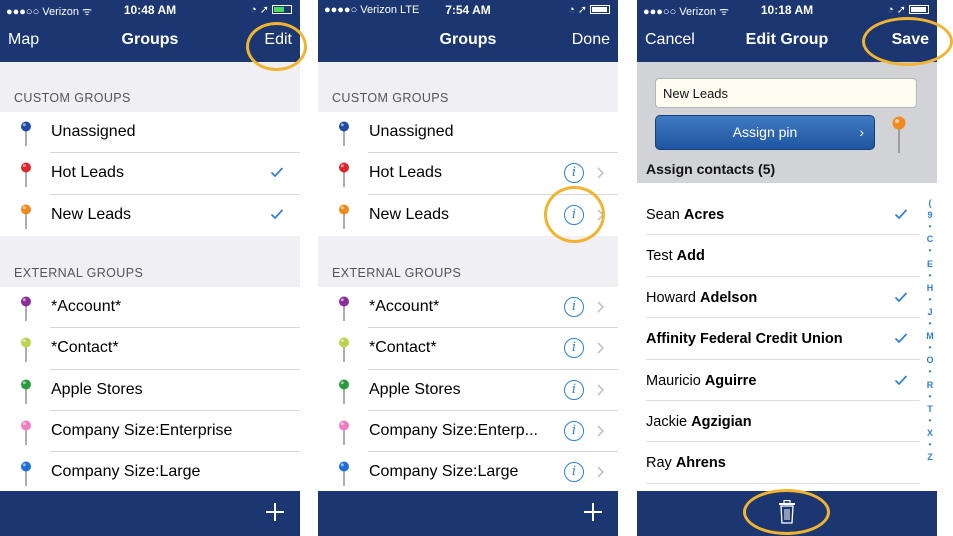 This screenshot has height=536, width=953. What do you see at coordinates (930, 433) in the screenshot?
I see `index-letter: X` at bounding box center [930, 433].